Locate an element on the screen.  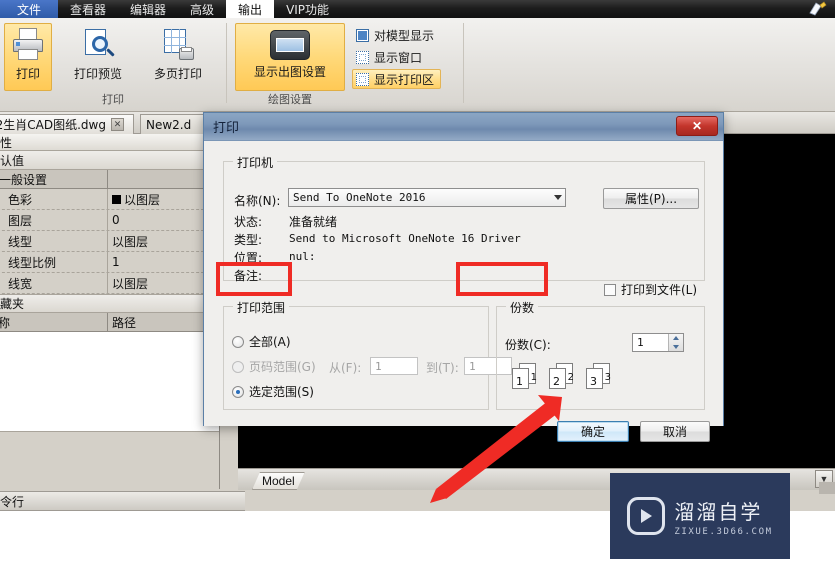
print-dialog-title: 打印 is located at coordinates (226, 128).